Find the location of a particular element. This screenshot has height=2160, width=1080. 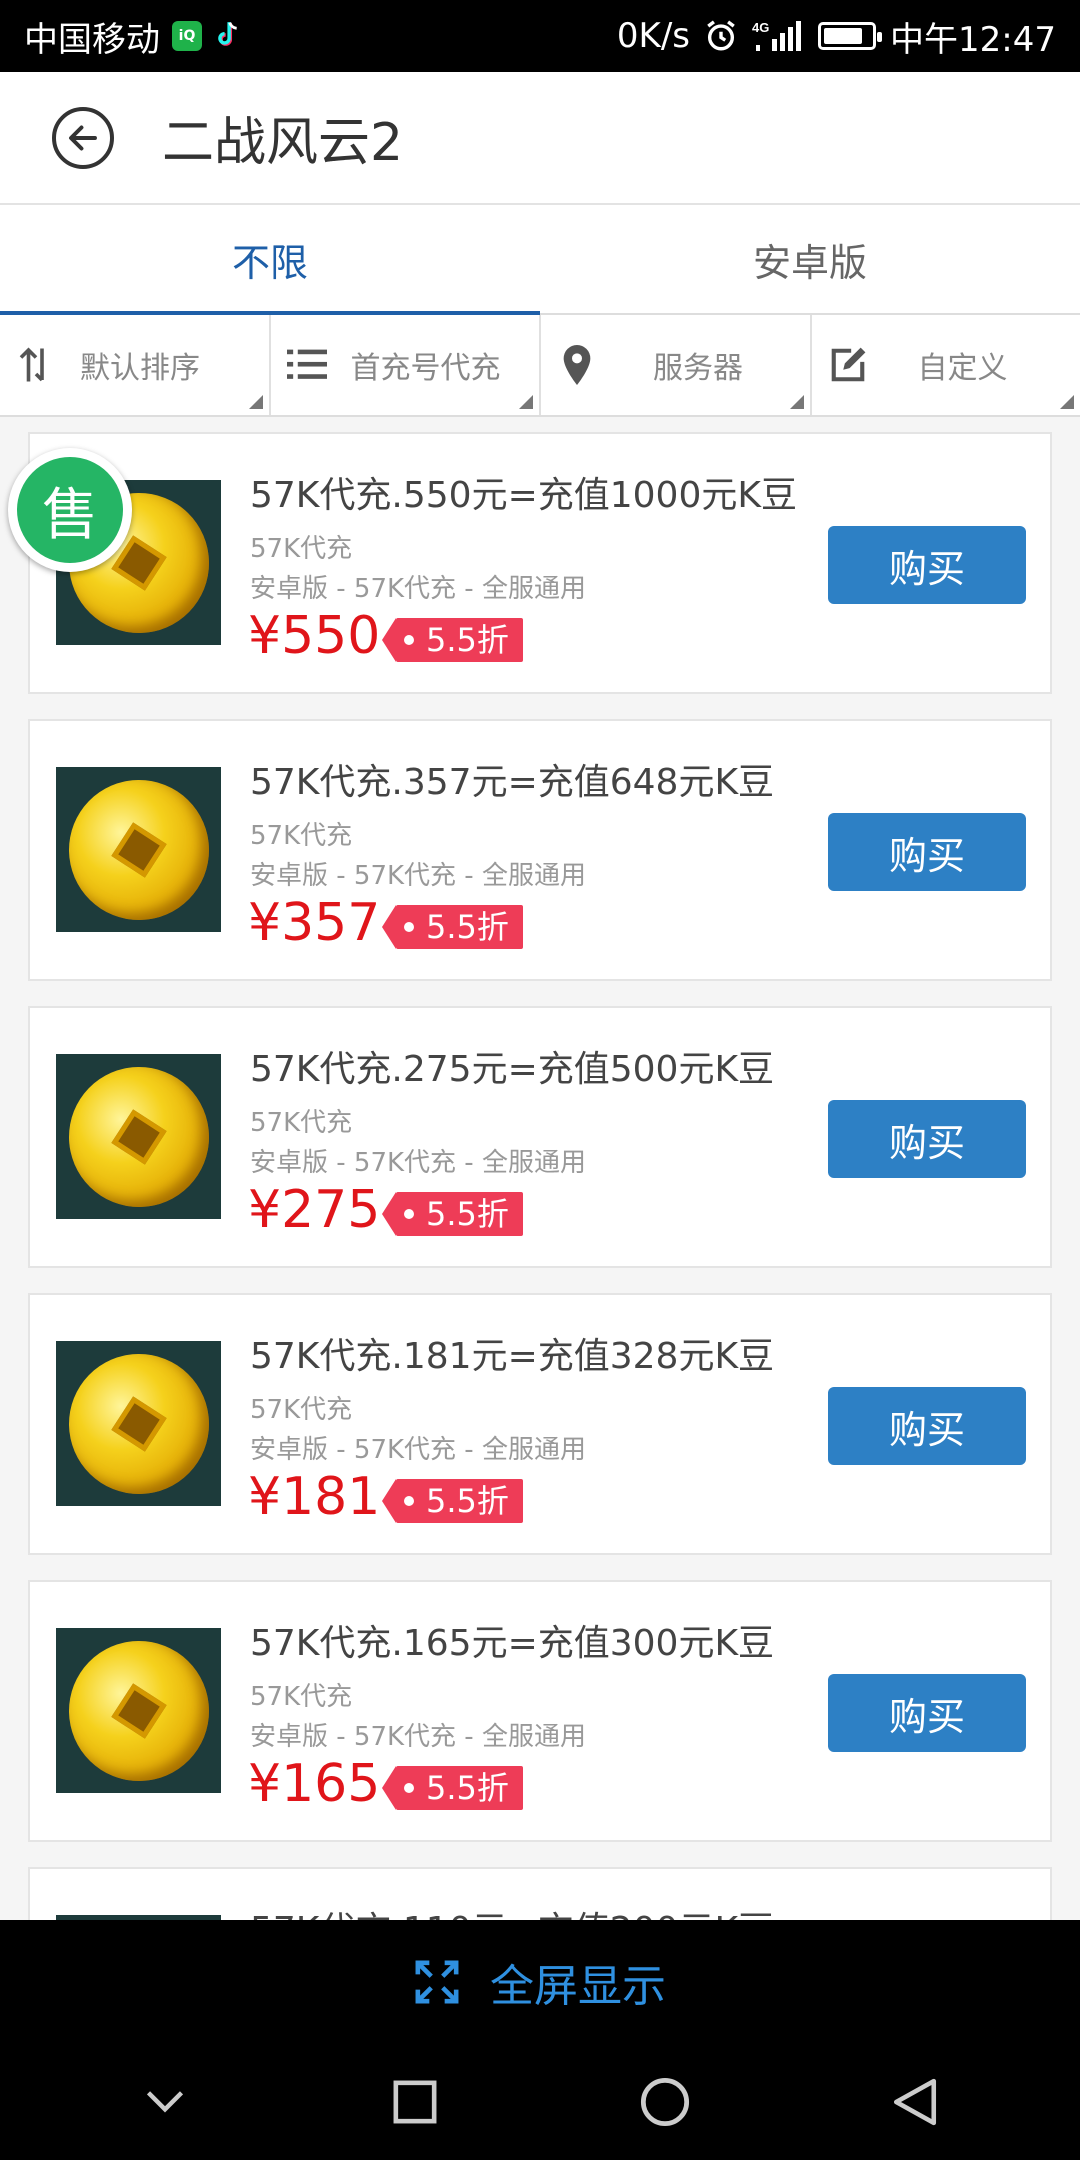

nav-recents-button is located at coordinates (415, 2102).